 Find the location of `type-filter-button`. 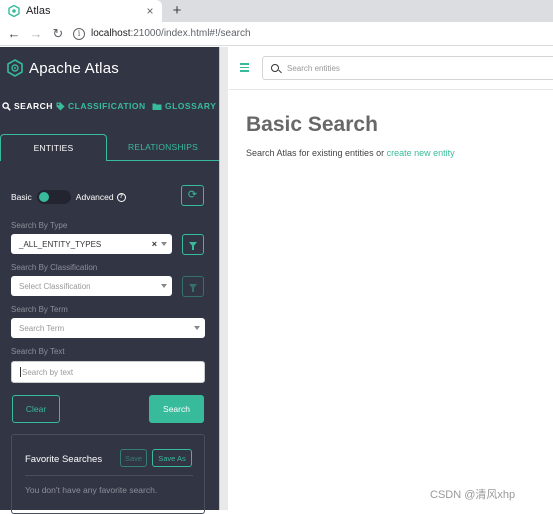

type-filter-button is located at coordinates (193, 244).